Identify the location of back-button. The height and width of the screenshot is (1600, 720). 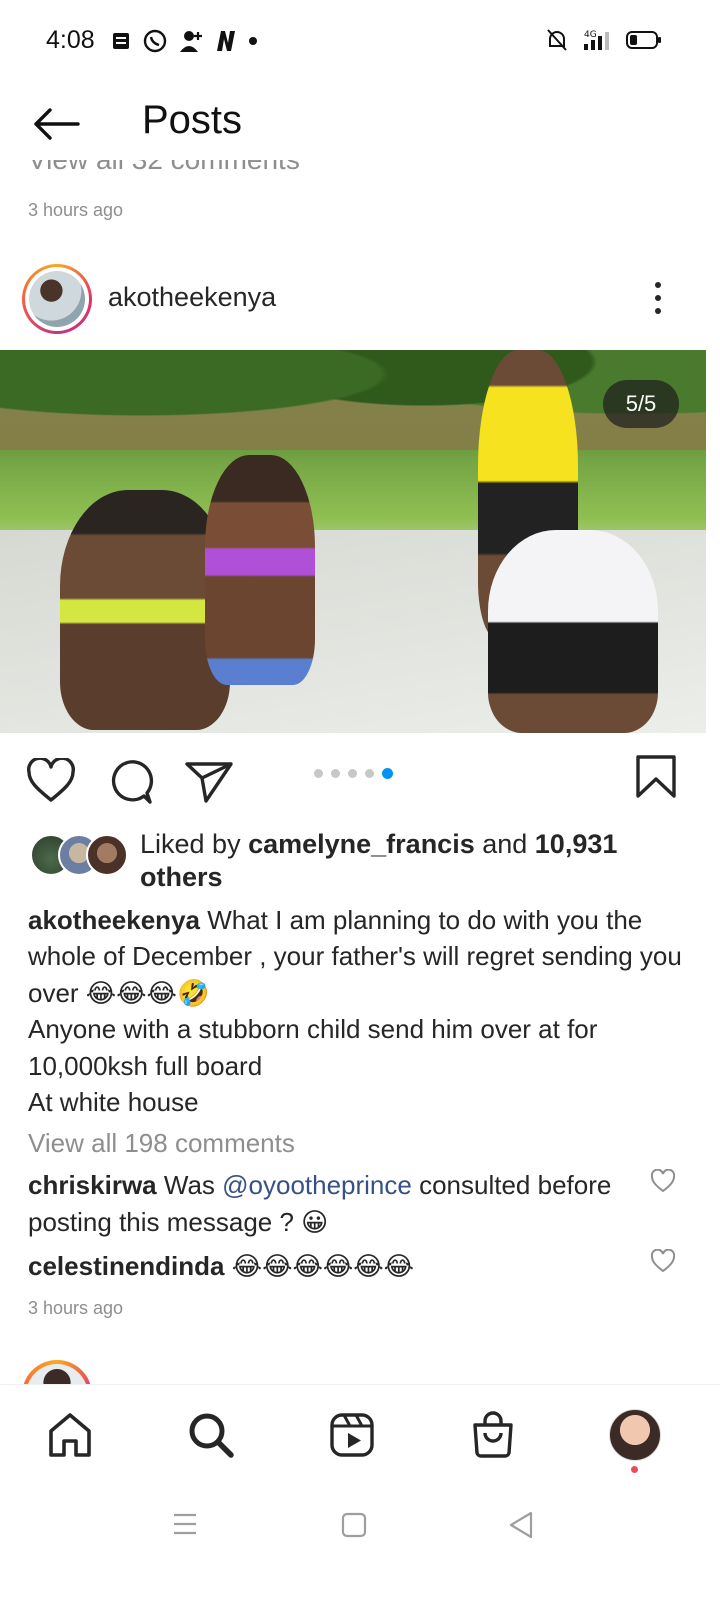
(56, 124).